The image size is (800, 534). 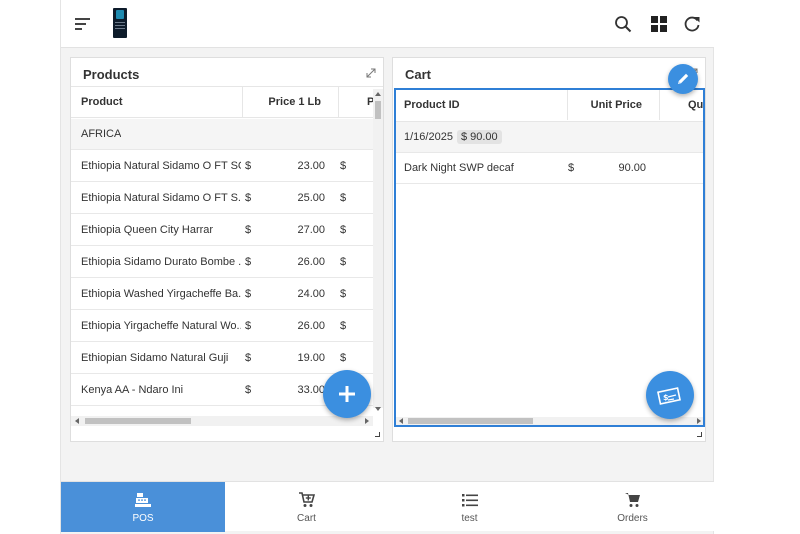 I want to click on cart-plus-icon, so click(x=306, y=499).